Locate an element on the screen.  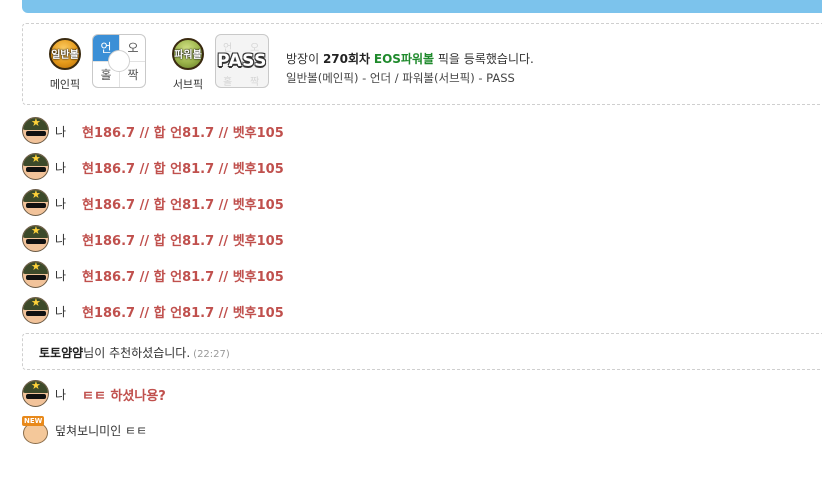
power-ball-pick: 파워볼 서브픽 is located at coordinates (188, 65).